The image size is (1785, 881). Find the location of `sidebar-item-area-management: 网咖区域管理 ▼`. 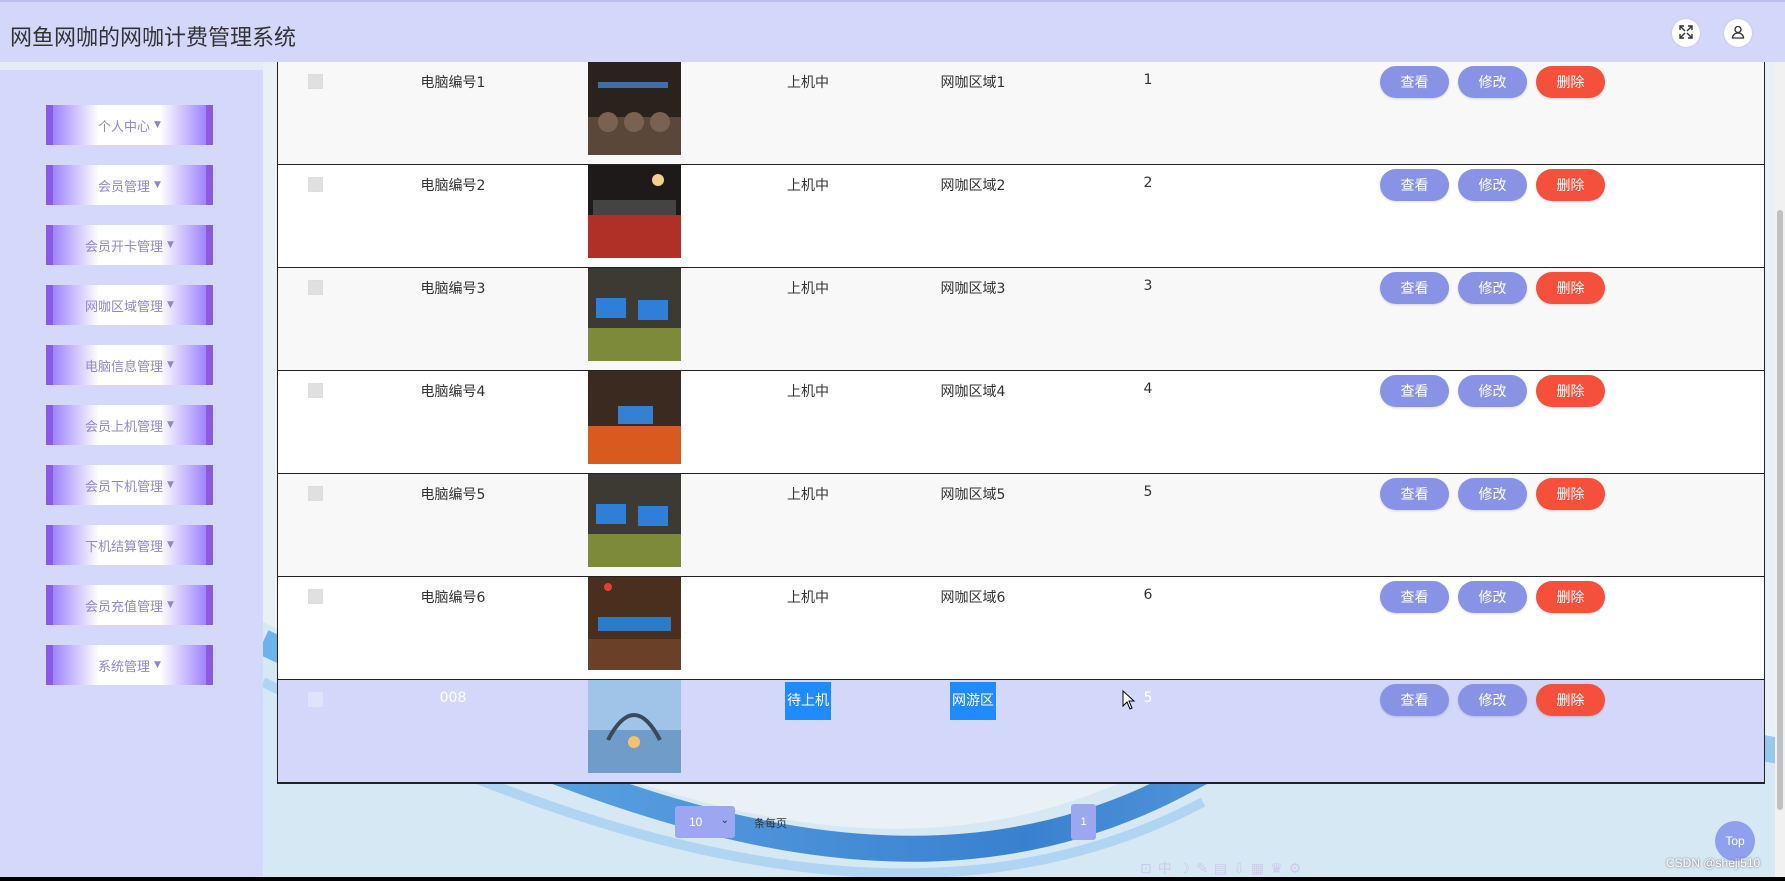

sidebar-item-area-management: 网咖区域管理 ▼ is located at coordinates (129, 305).